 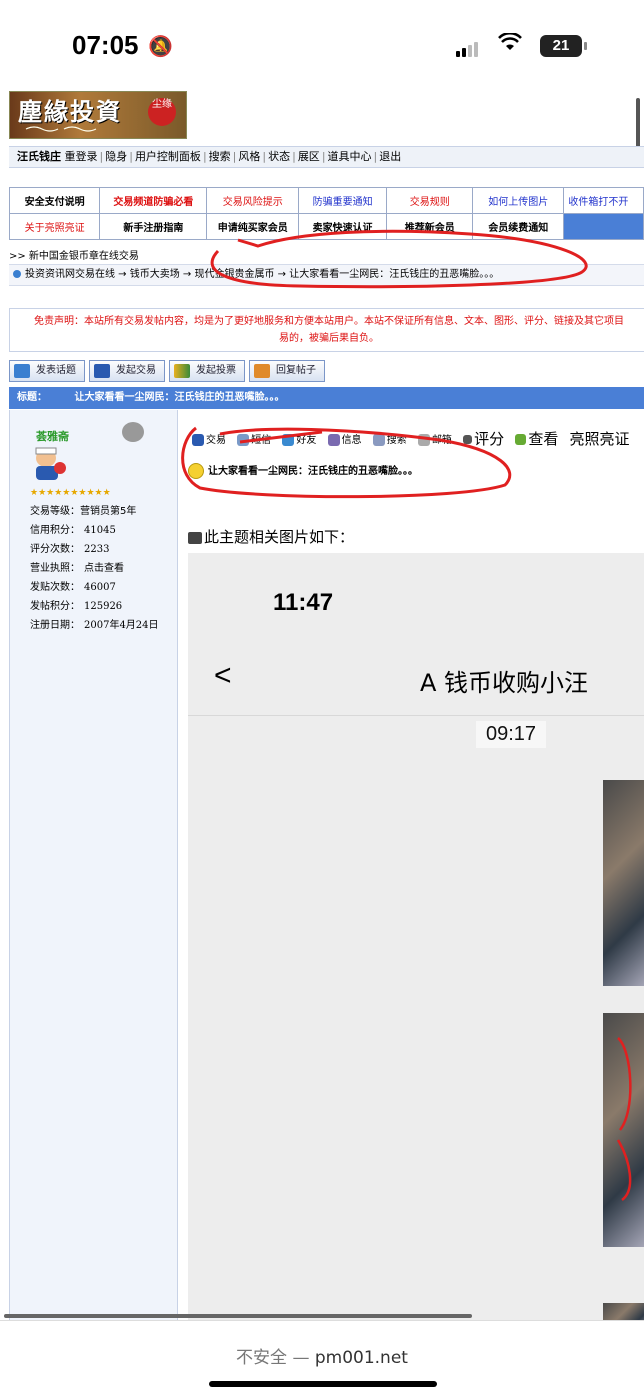 What do you see at coordinates (483, 438) in the screenshot?
I see `tool-rate: 评分` at bounding box center [483, 438].